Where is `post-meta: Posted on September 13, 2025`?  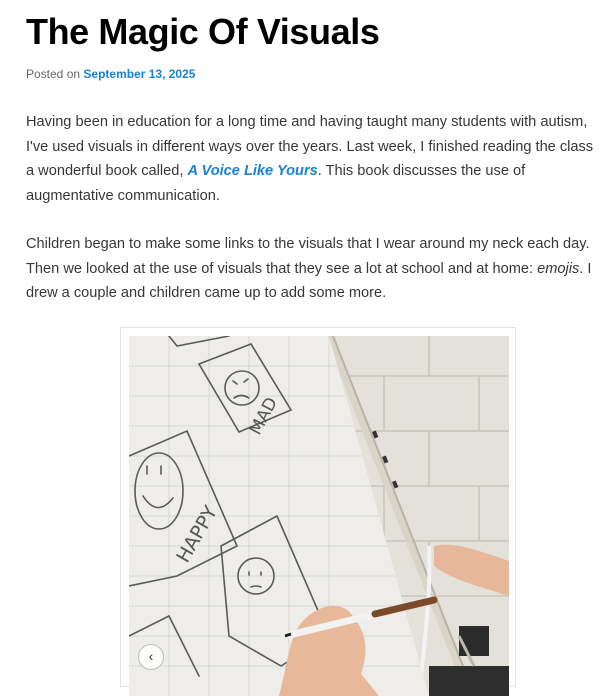
post-meta: Posted on September 13, 2025 is located at coordinates (110, 74).